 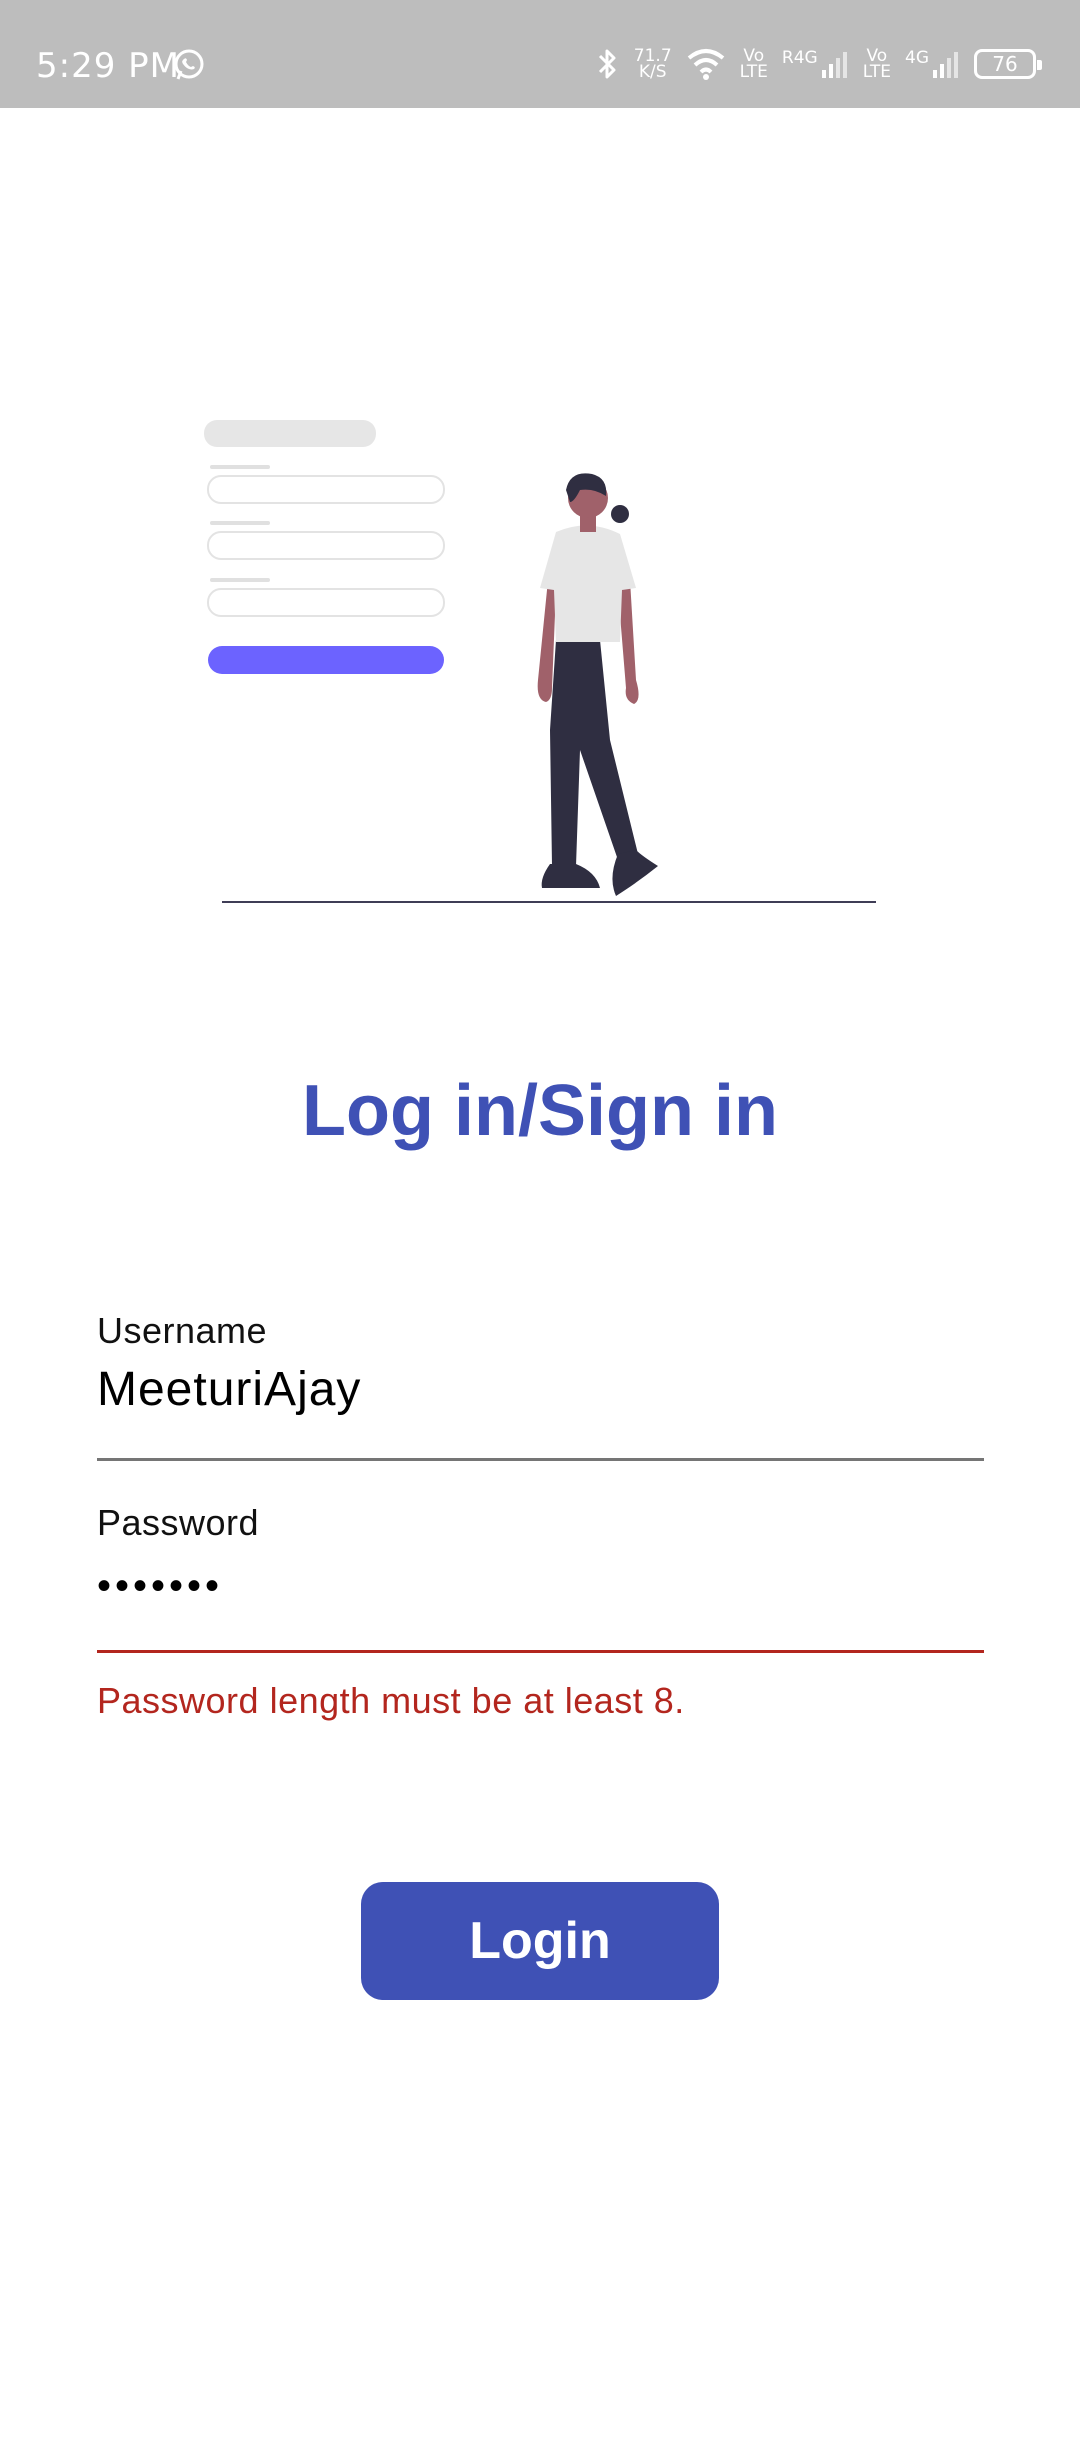 What do you see at coordinates (597, 684) in the screenshot?
I see `person-figure` at bounding box center [597, 684].